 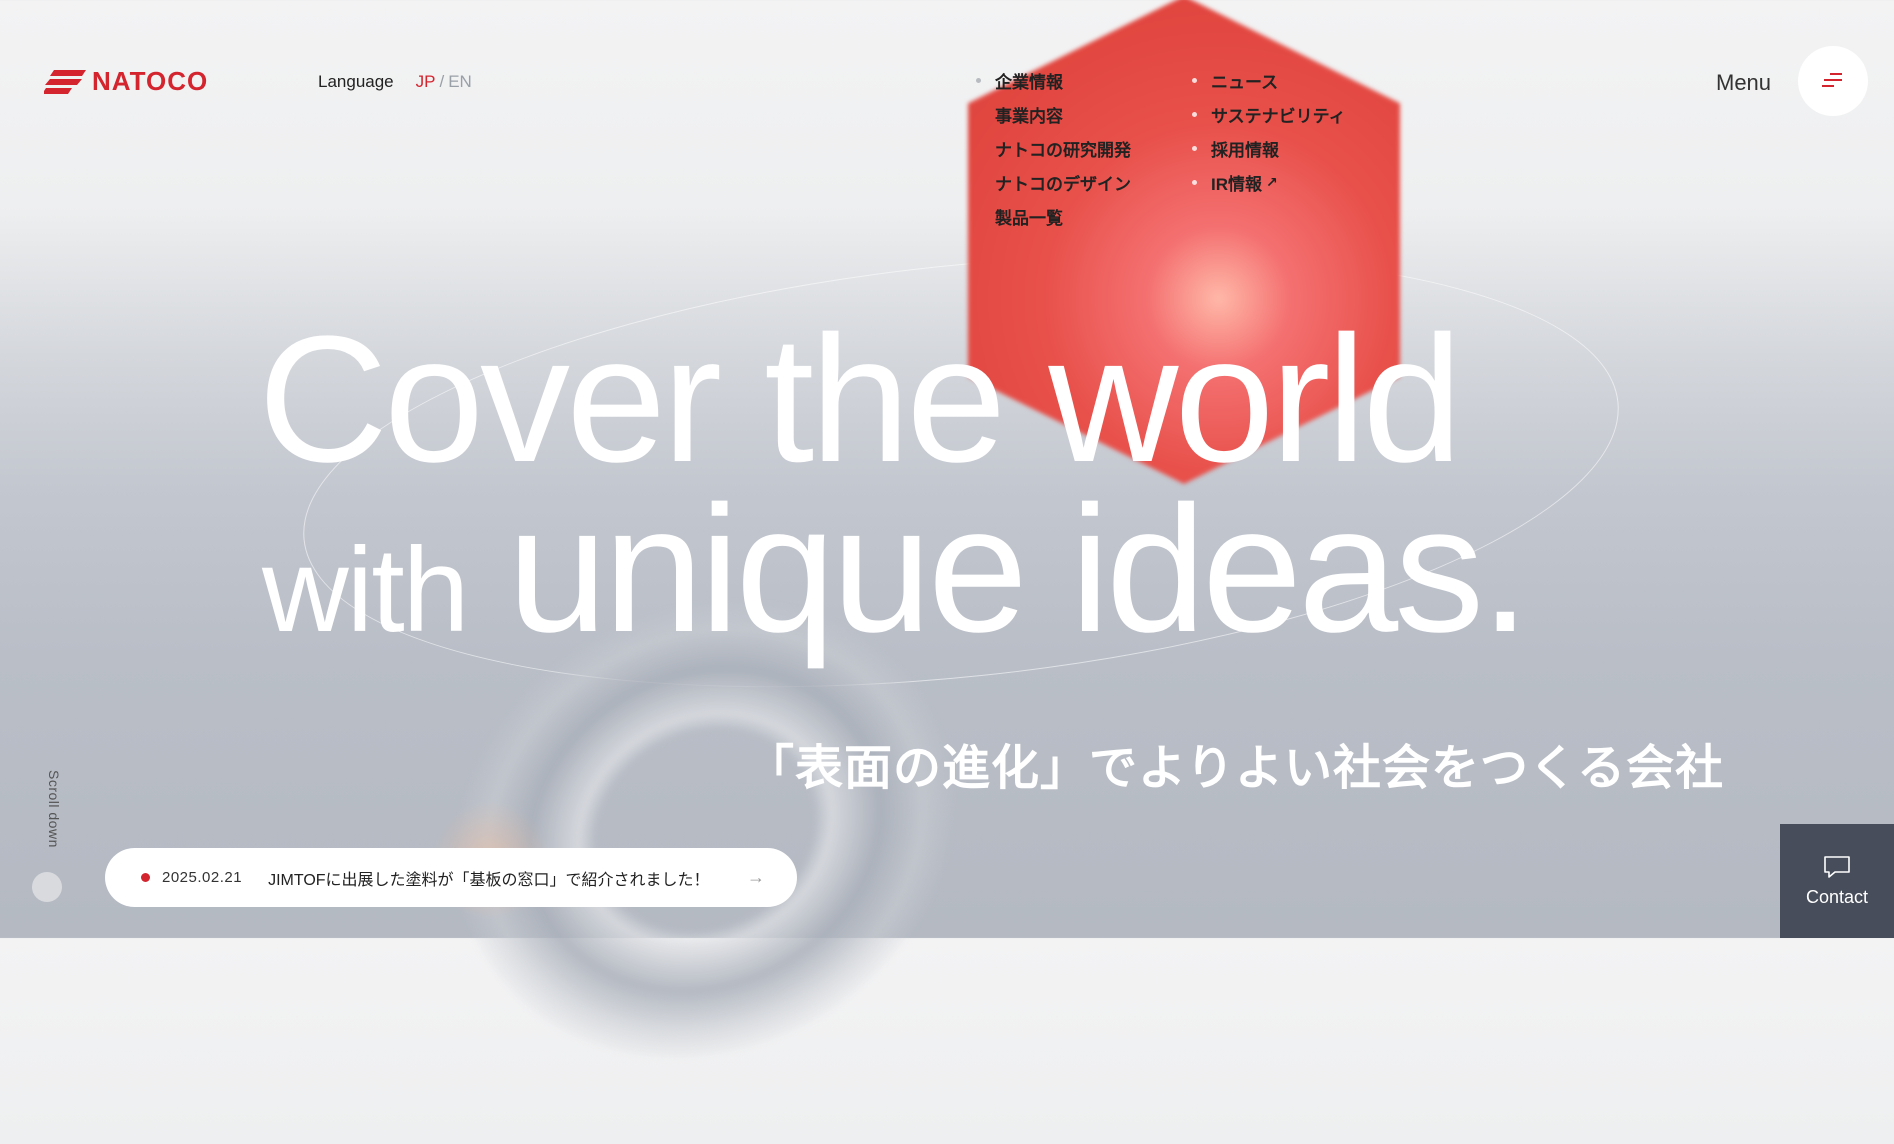 I want to click on news-title: JIMTOFに出展した塗料が「基板の窓口」で紹介されました！, so click(x=489, y=880).